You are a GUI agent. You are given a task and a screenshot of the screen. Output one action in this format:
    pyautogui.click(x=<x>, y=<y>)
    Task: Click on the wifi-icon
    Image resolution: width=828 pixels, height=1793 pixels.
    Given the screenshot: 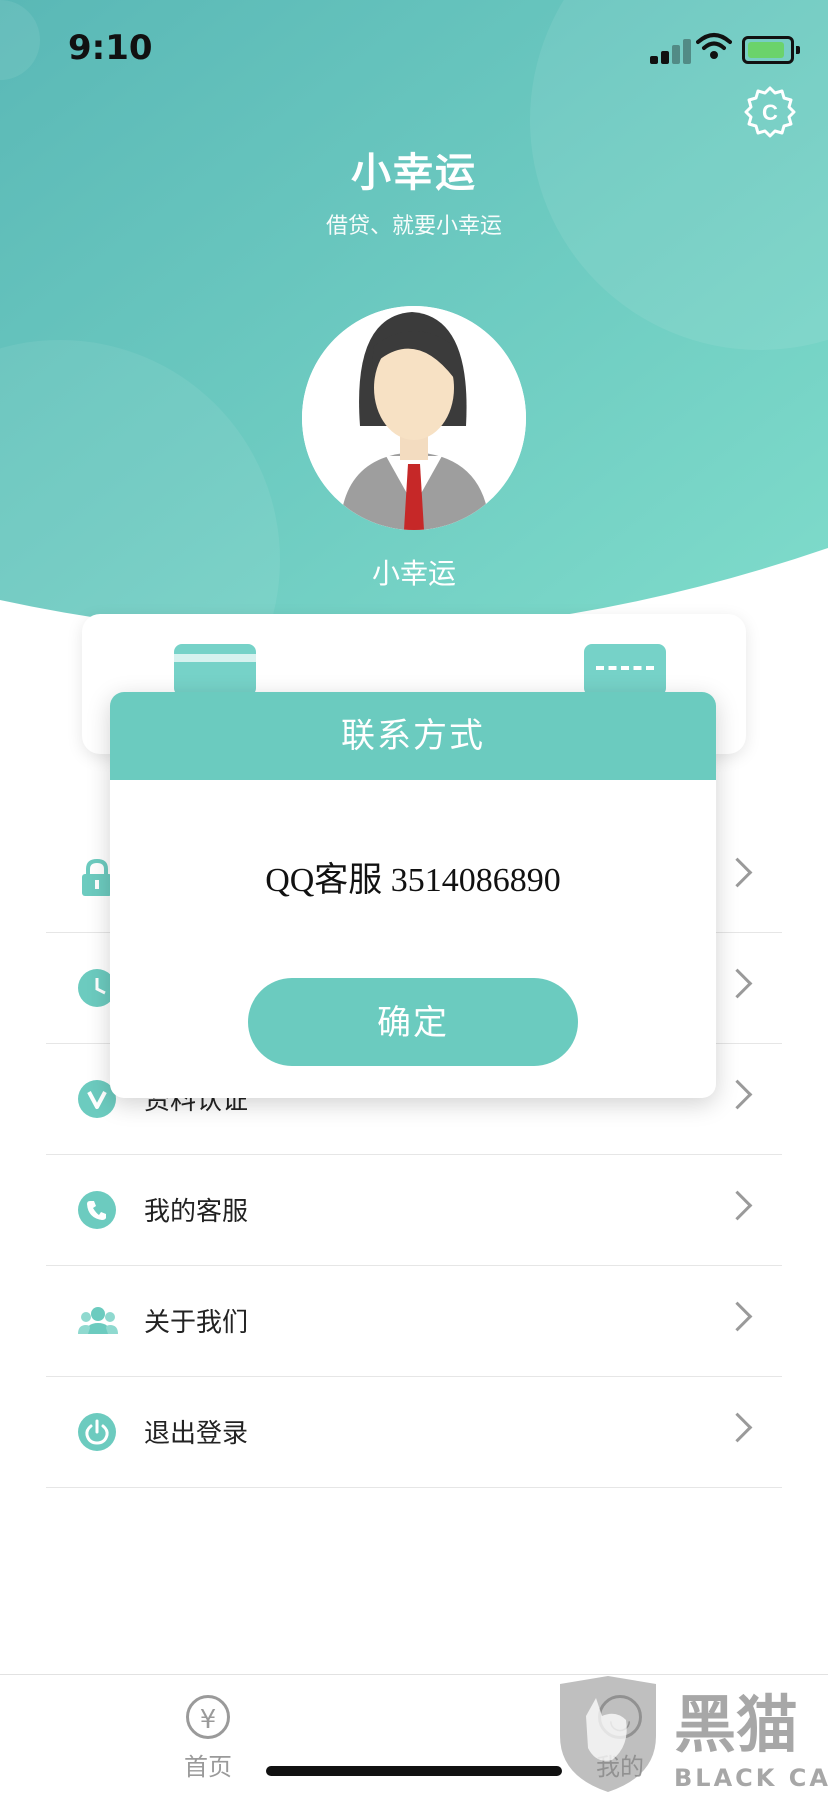 What is the action you would take?
    pyautogui.click(x=714, y=46)
    